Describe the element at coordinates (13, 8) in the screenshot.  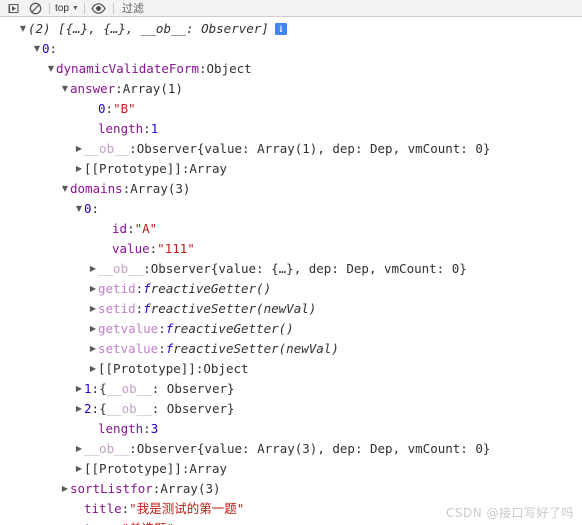
I see `pause-resume-icon` at that location.